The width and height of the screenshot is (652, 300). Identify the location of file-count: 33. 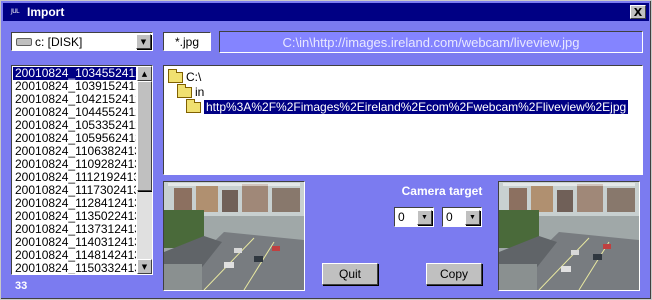
(21, 286).